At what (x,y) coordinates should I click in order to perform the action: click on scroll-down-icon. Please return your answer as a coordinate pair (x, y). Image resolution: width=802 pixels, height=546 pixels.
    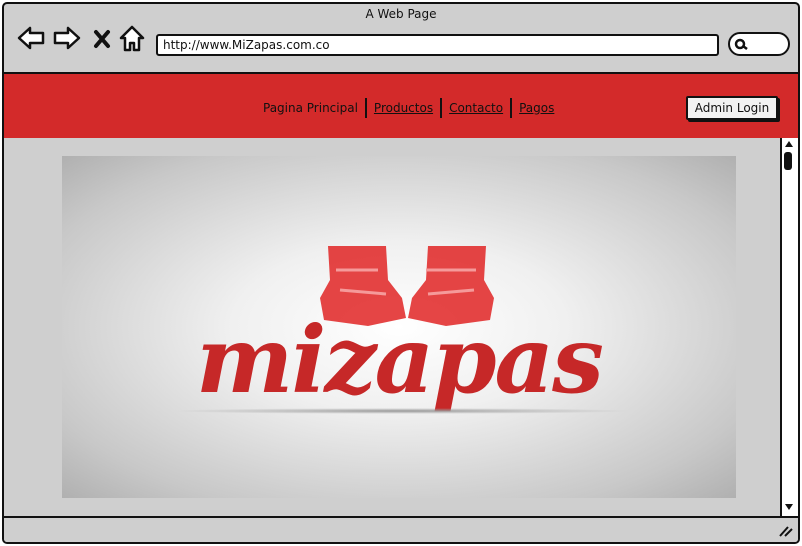
    Looking at the image, I should click on (789, 507).